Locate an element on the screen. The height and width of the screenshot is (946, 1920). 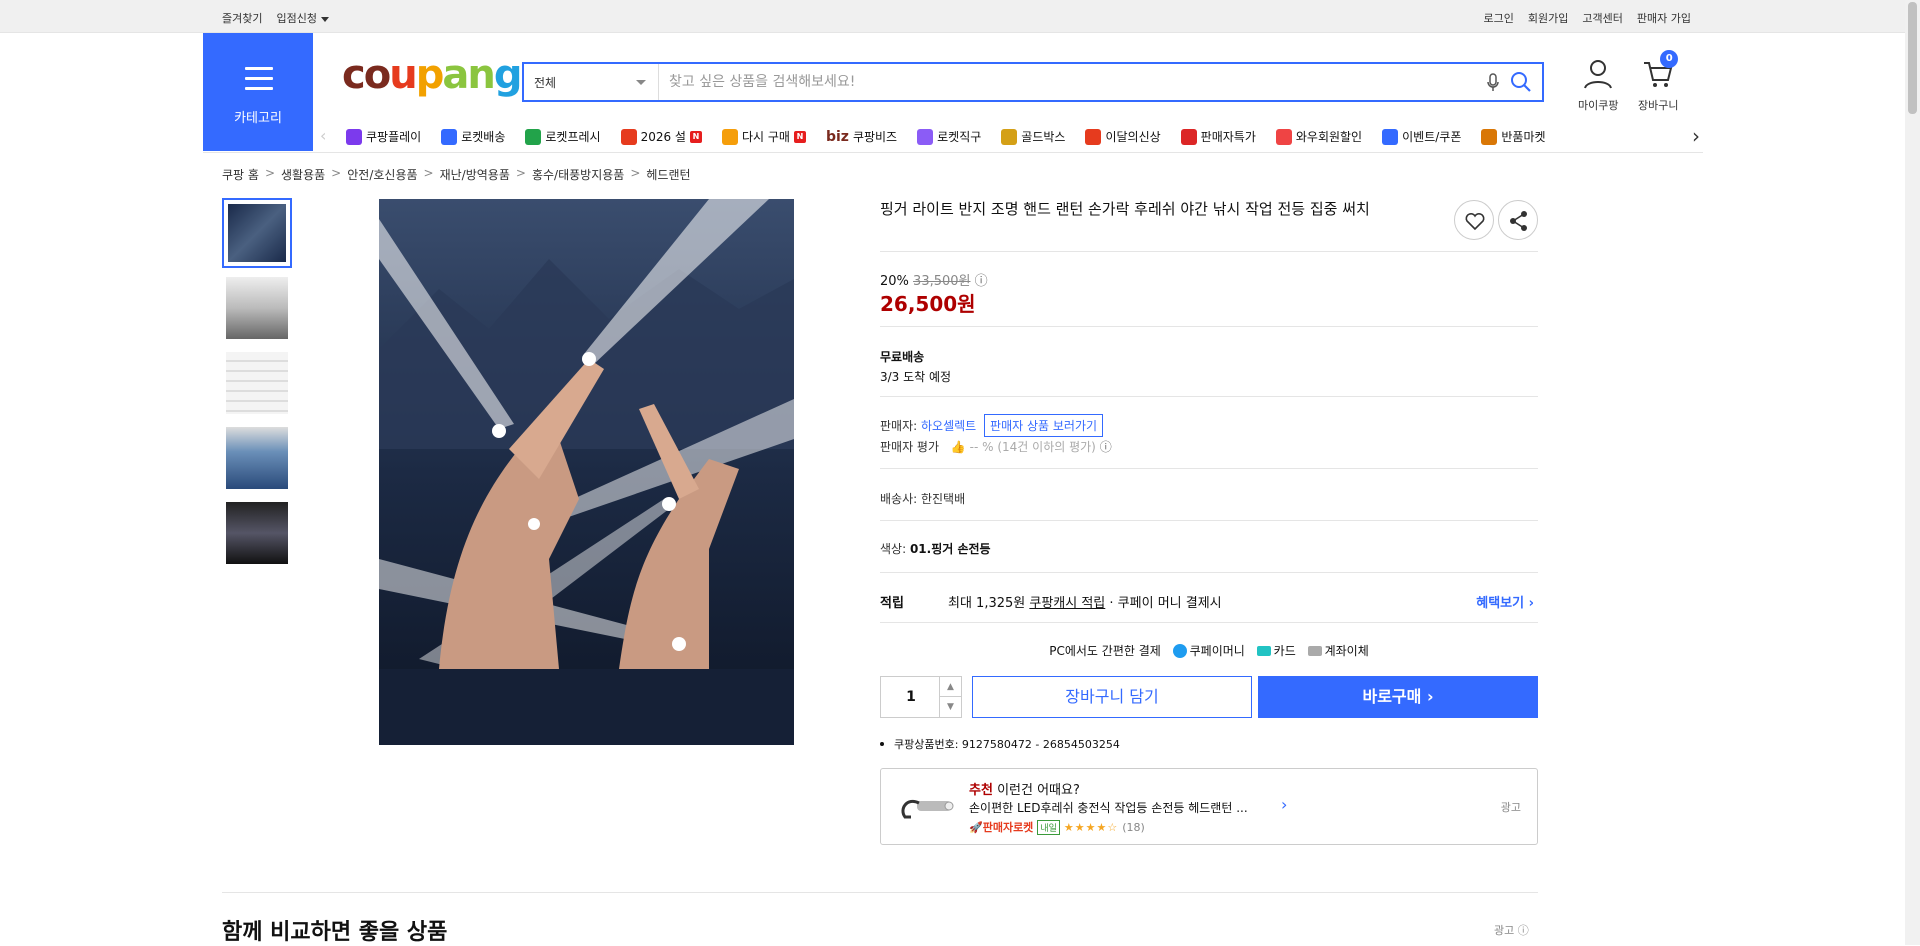
nav-prev-icon: ‹ is located at coordinates (323, 135).